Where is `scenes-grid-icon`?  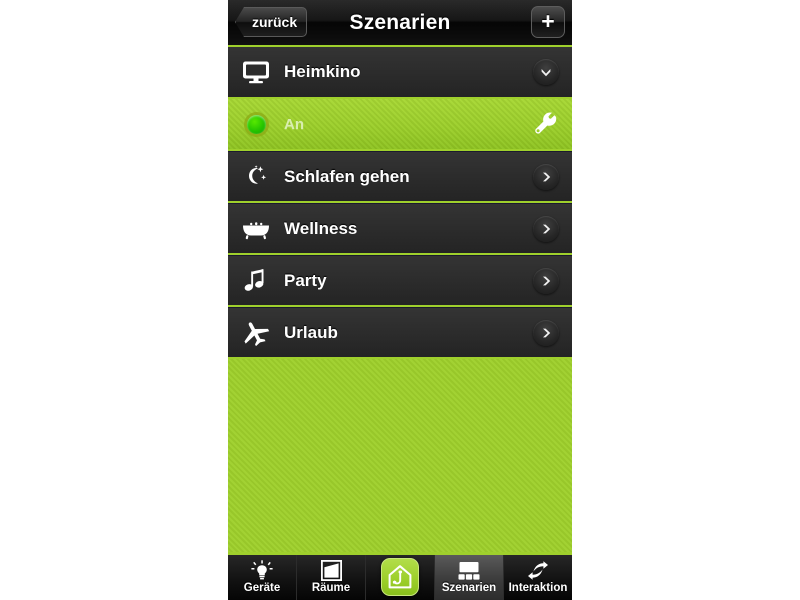
scenes-grid-icon is located at coordinates (469, 570).